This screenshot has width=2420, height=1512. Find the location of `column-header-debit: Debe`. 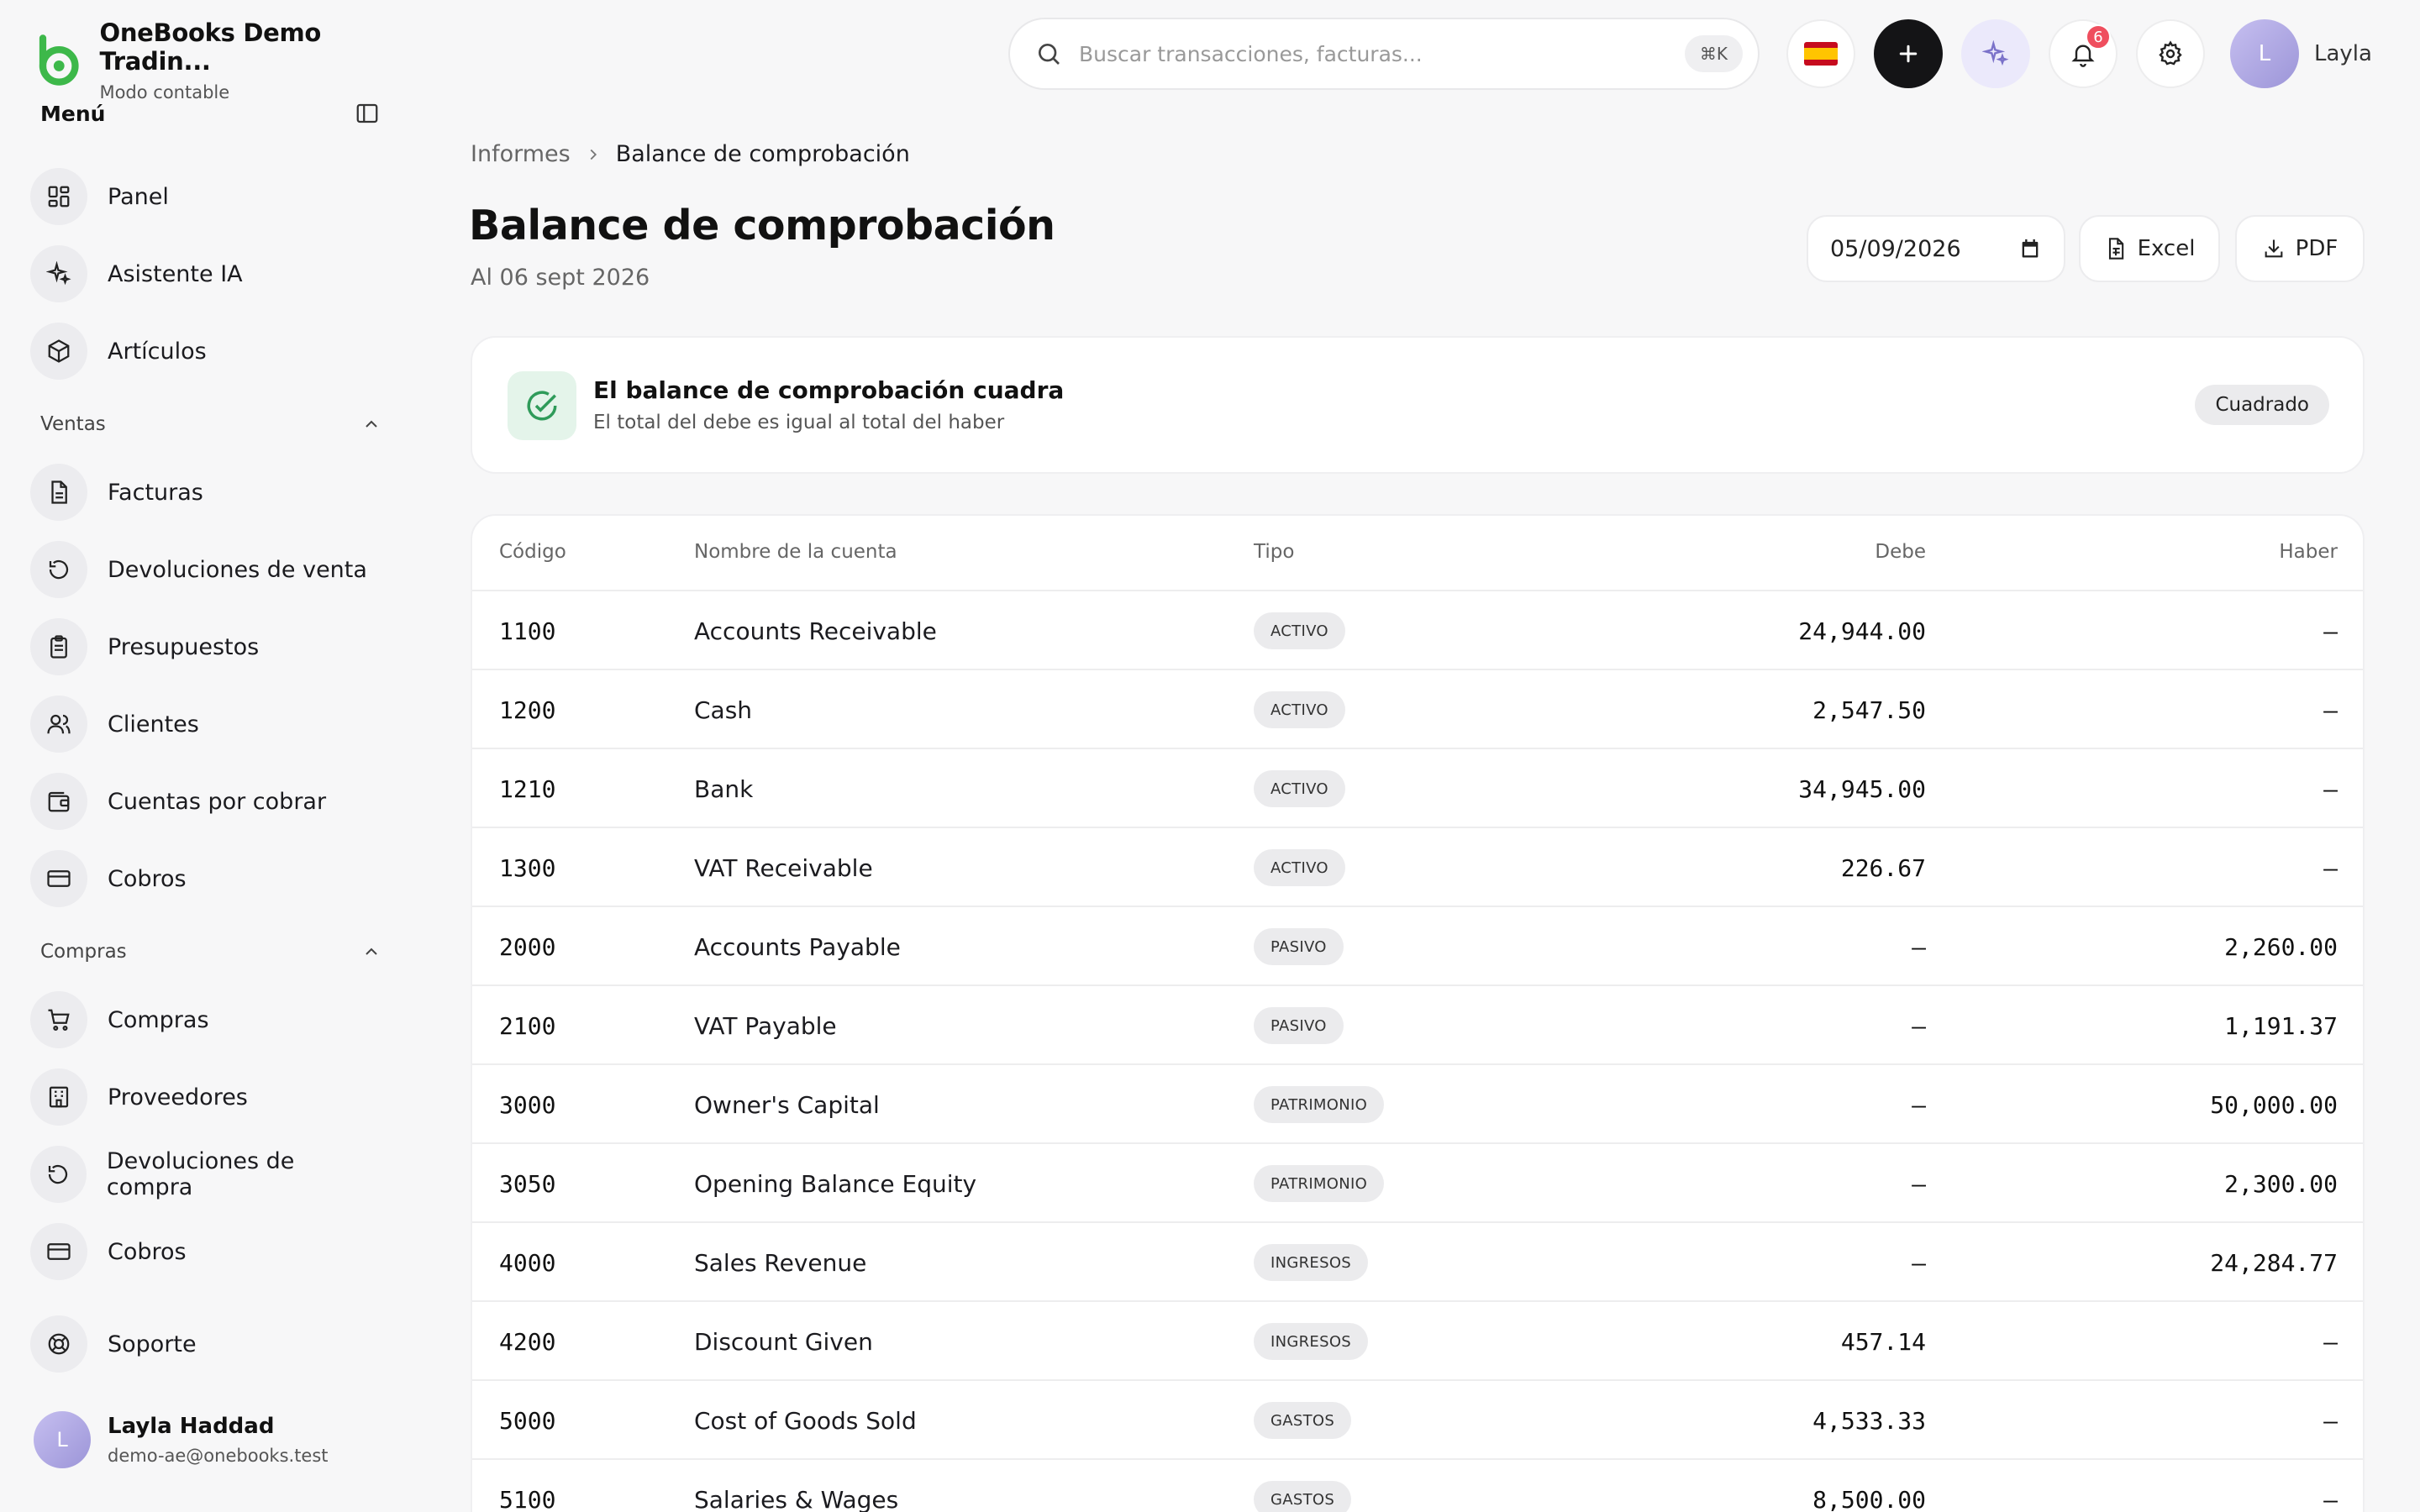

column-header-debit: Debe is located at coordinates (1901, 552).